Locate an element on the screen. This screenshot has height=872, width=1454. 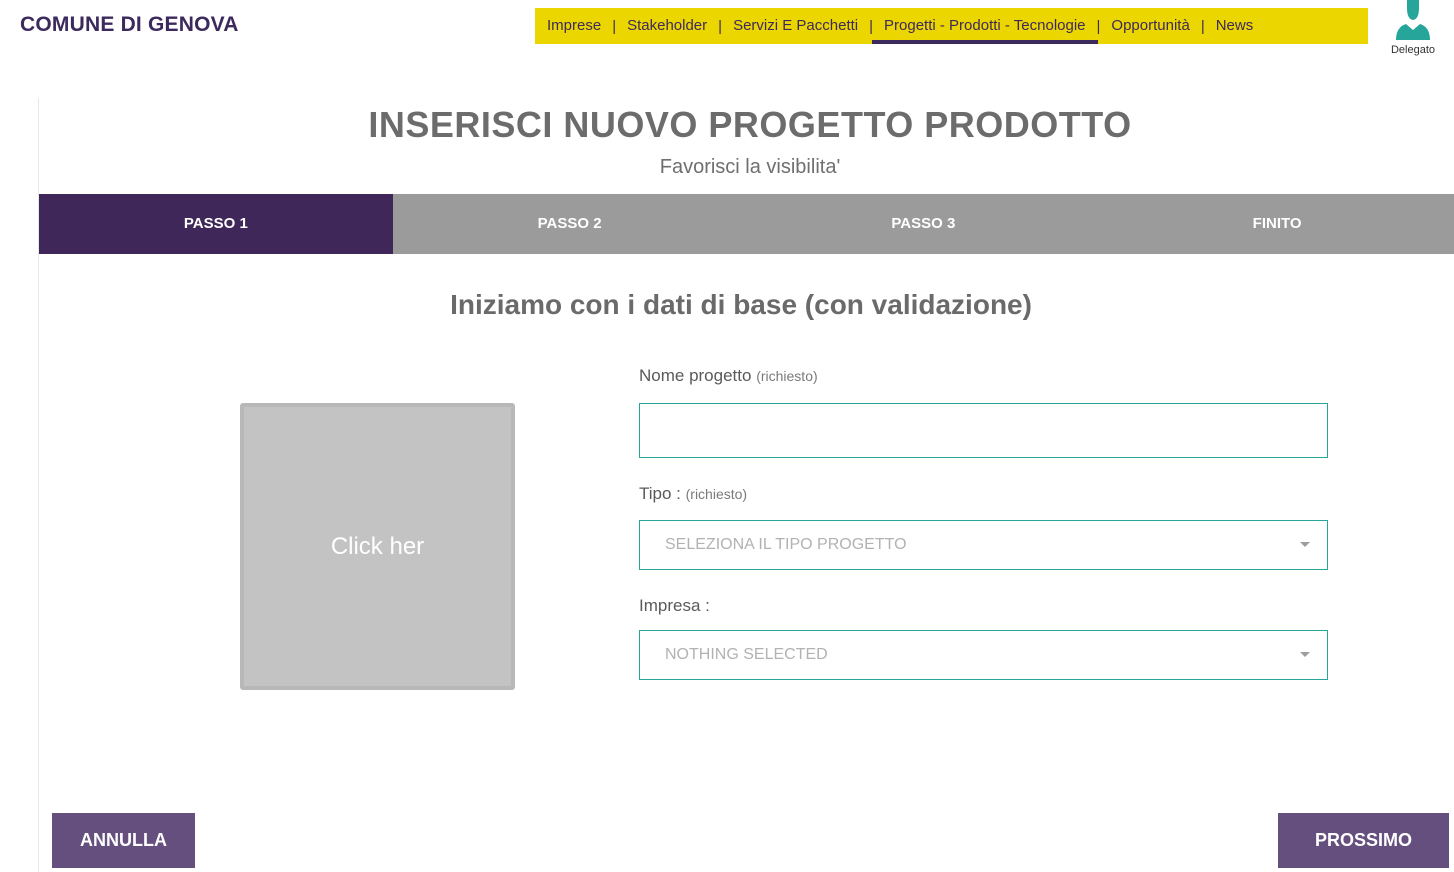
company-label-text: Impresa : is located at coordinates (674, 605).